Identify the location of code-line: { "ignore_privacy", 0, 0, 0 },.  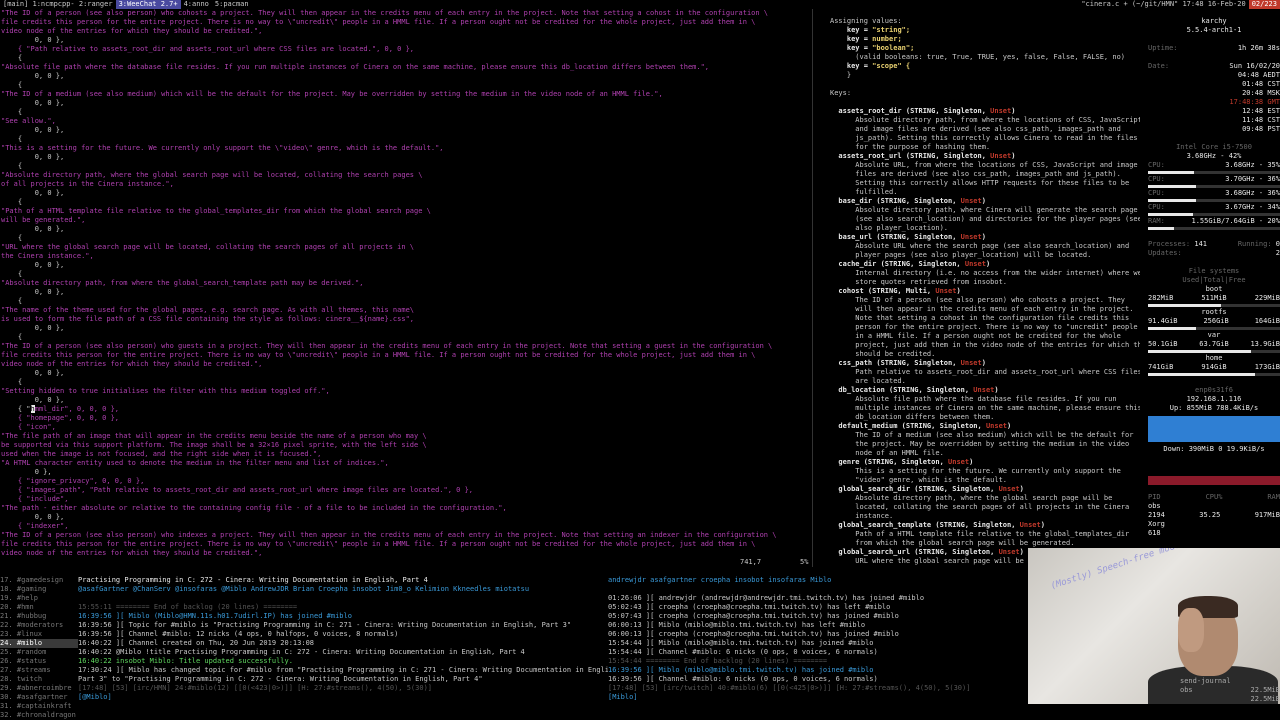
(73, 481).